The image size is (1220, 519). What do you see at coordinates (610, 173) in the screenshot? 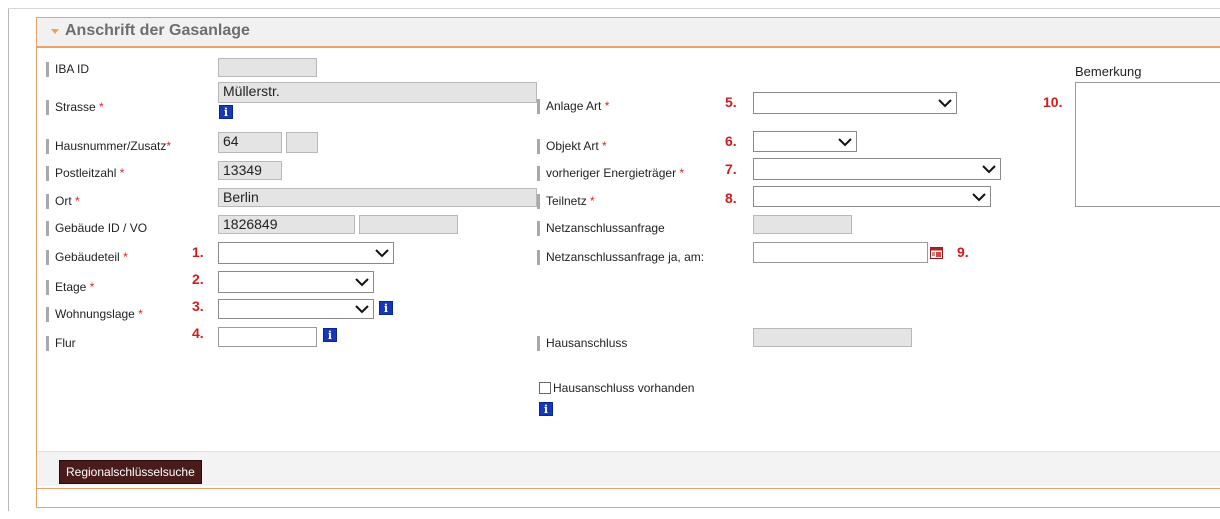
I see `energietraeger-label: vorheriger Energieträger *` at bounding box center [610, 173].